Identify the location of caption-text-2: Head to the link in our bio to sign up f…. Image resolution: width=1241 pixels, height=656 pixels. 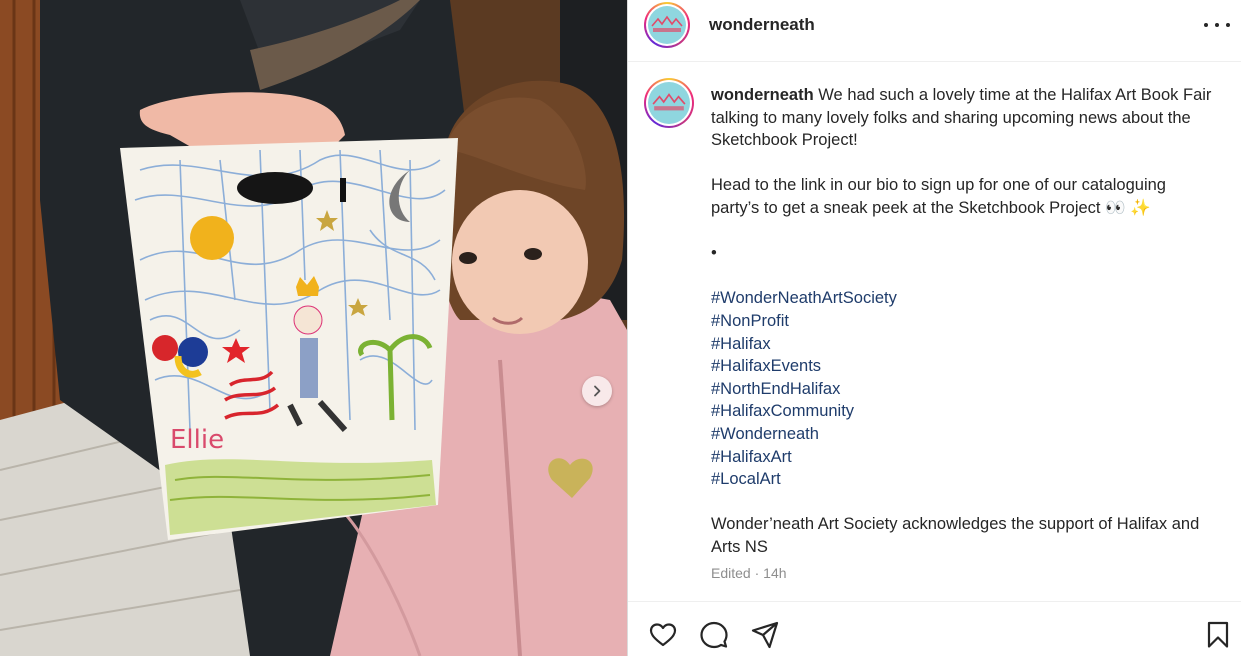
(938, 196).